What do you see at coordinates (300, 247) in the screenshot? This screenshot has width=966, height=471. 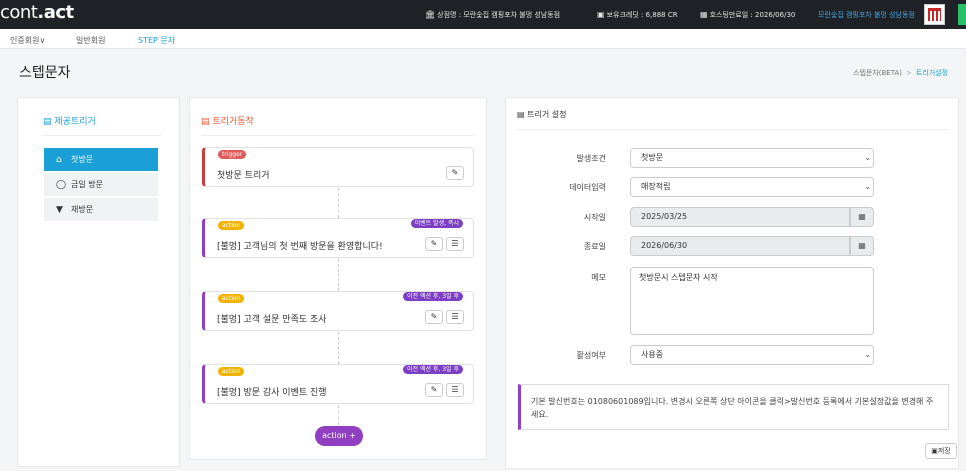 I see `action-card-text: [불멍] 고객님의 첫 번째 방문을 환영합니다!` at bounding box center [300, 247].